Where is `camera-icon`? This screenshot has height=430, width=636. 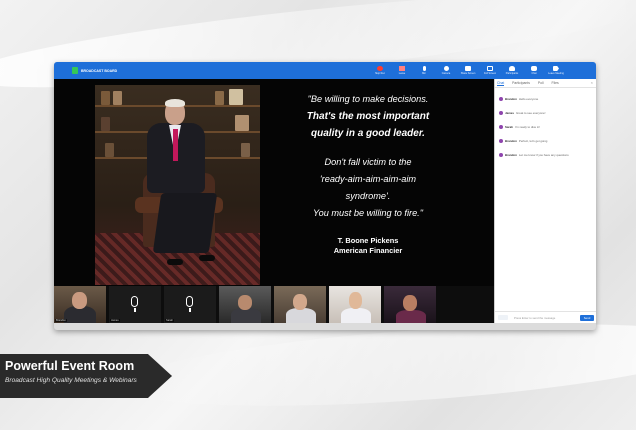
camera-icon is located at coordinates (446, 68).